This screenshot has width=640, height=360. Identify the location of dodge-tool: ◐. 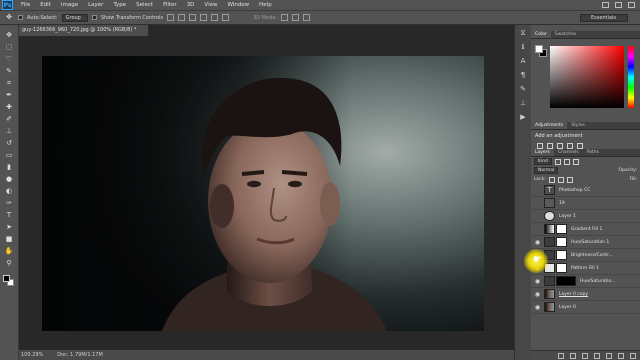
(9, 191).